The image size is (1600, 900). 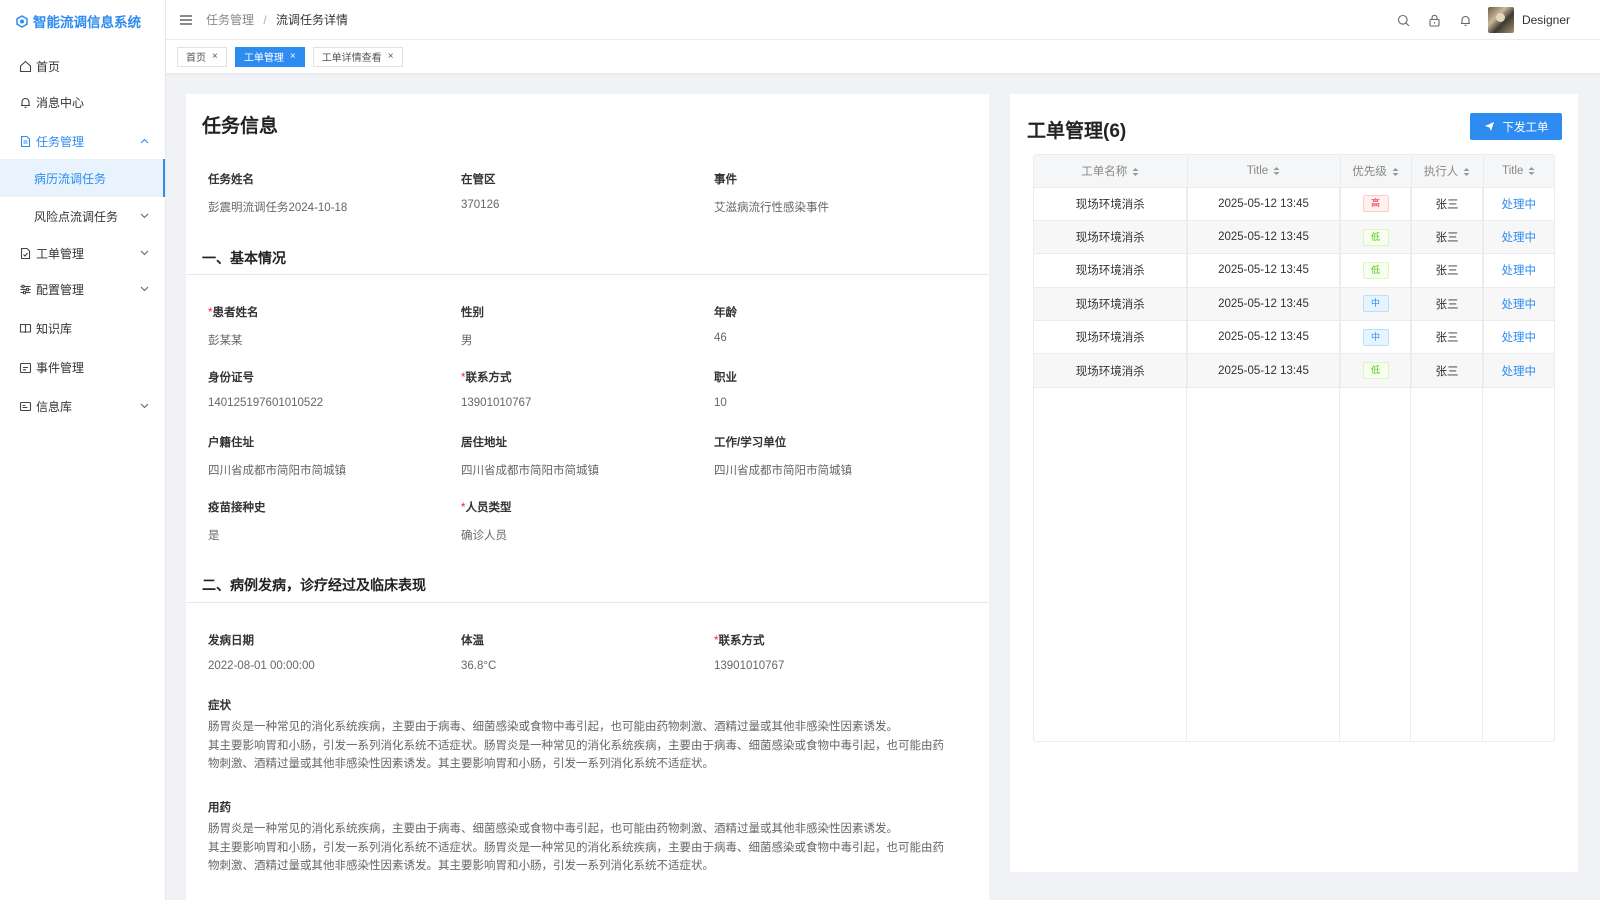 What do you see at coordinates (60, 289) in the screenshot?
I see `sidebar-item-label: 配置管理` at bounding box center [60, 289].